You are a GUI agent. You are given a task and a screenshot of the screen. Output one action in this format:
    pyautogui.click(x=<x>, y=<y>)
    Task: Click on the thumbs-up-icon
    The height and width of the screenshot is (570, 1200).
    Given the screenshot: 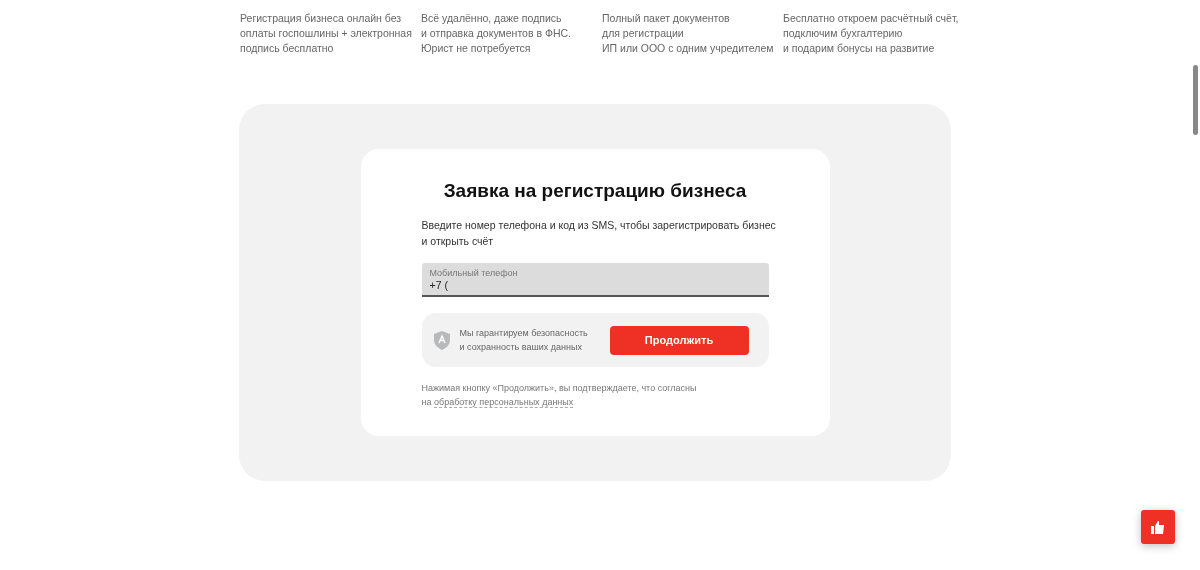 What is the action you would take?
    pyautogui.click(x=1158, y=527)
    